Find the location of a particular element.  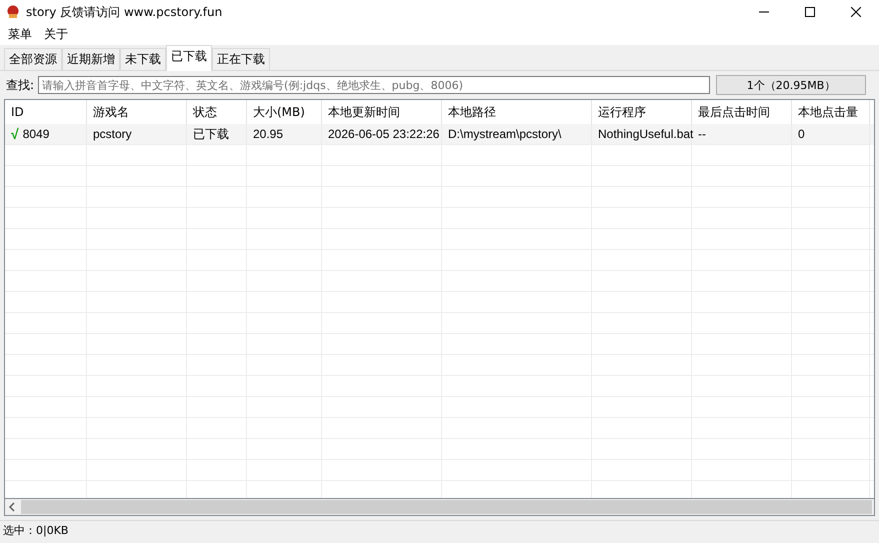

tab: 近期新增 is located at coordinates (91, 59).